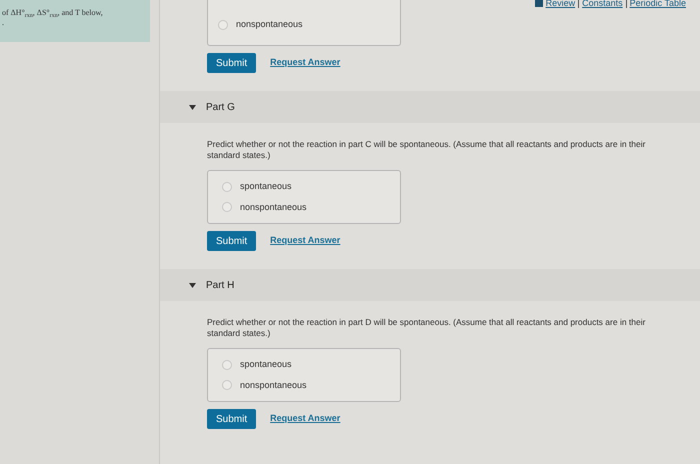 The width and height of the screenshot is (700, 464). Describe the element at coordinates (430, 107) in the screenshot. I see `part-header: Part G` at that location.